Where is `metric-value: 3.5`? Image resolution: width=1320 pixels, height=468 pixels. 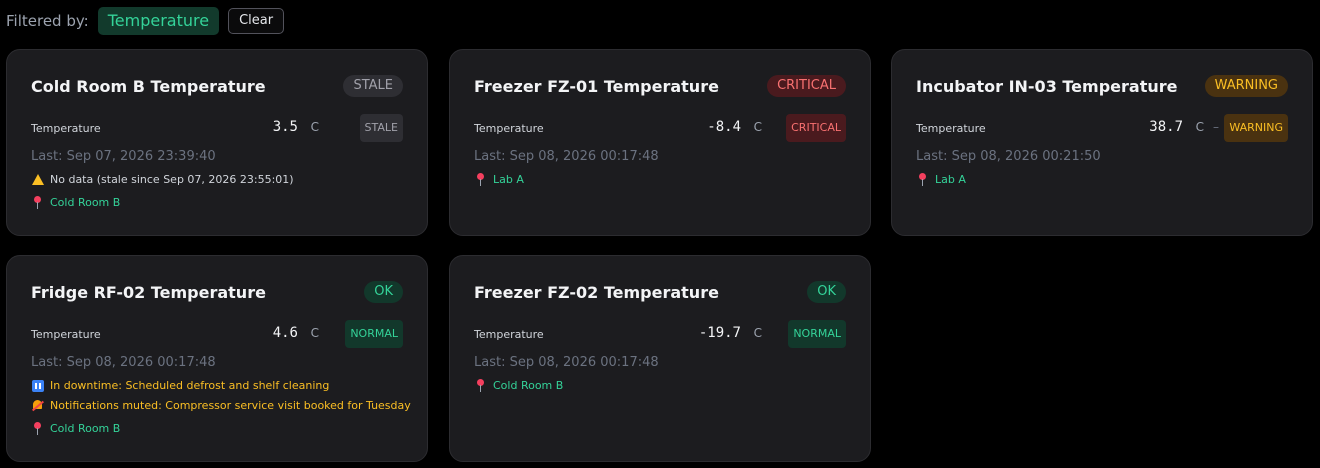
metric-value: 3.5 is located at coordinates (285, 127).